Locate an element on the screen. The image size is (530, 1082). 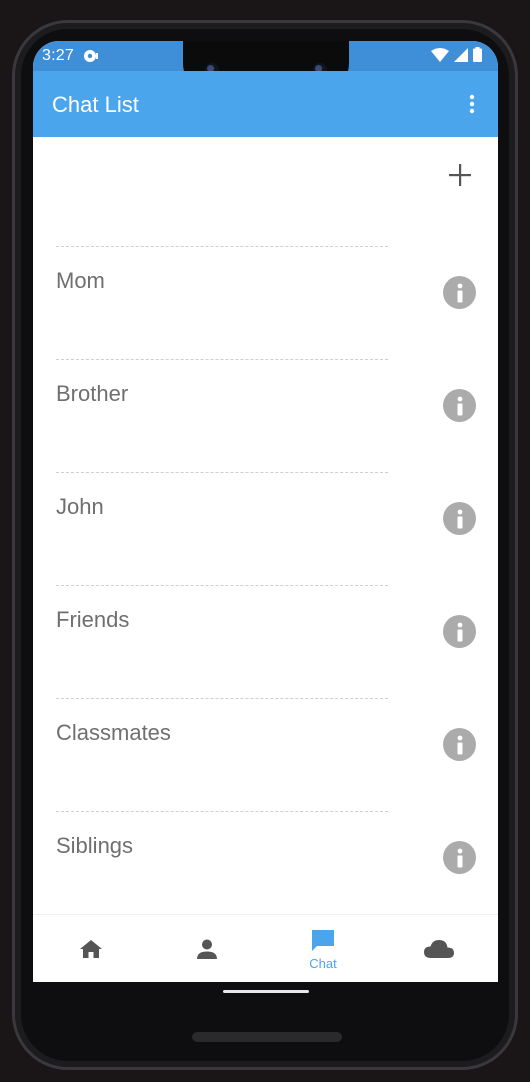
page-title: Chat List is located at coordinates (95, 104).